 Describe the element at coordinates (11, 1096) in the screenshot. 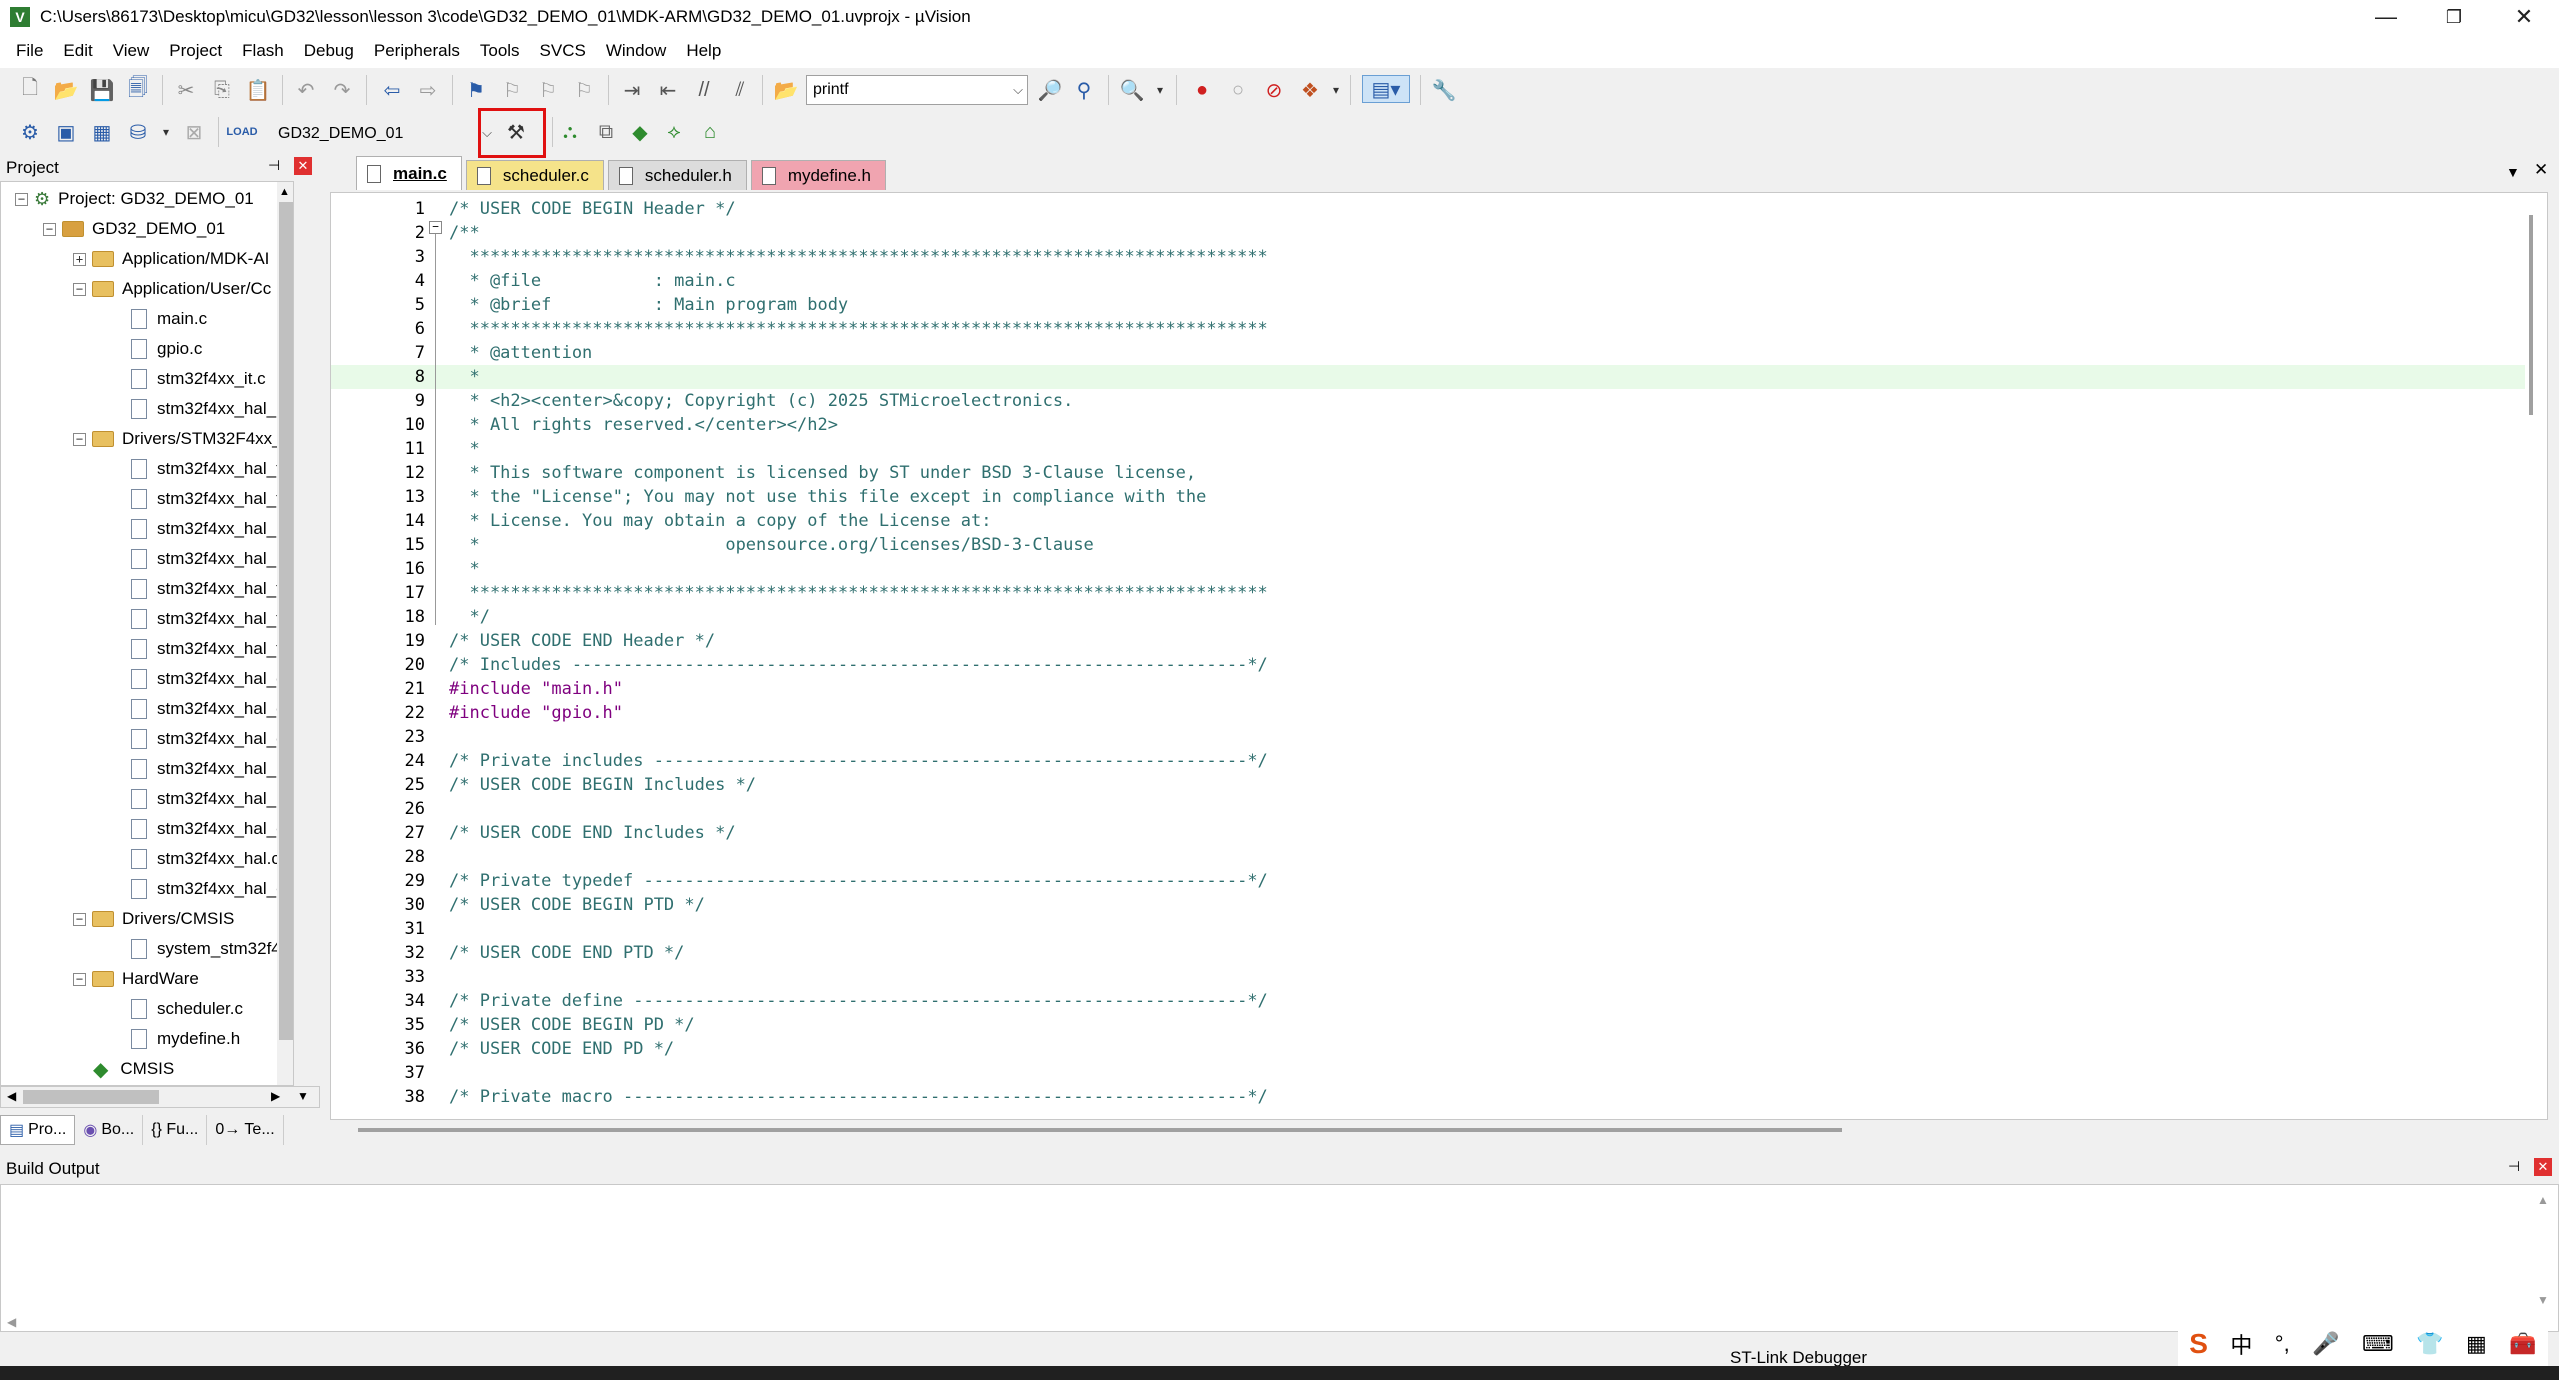

I see `scroll-left-icon: ◀` at that location.